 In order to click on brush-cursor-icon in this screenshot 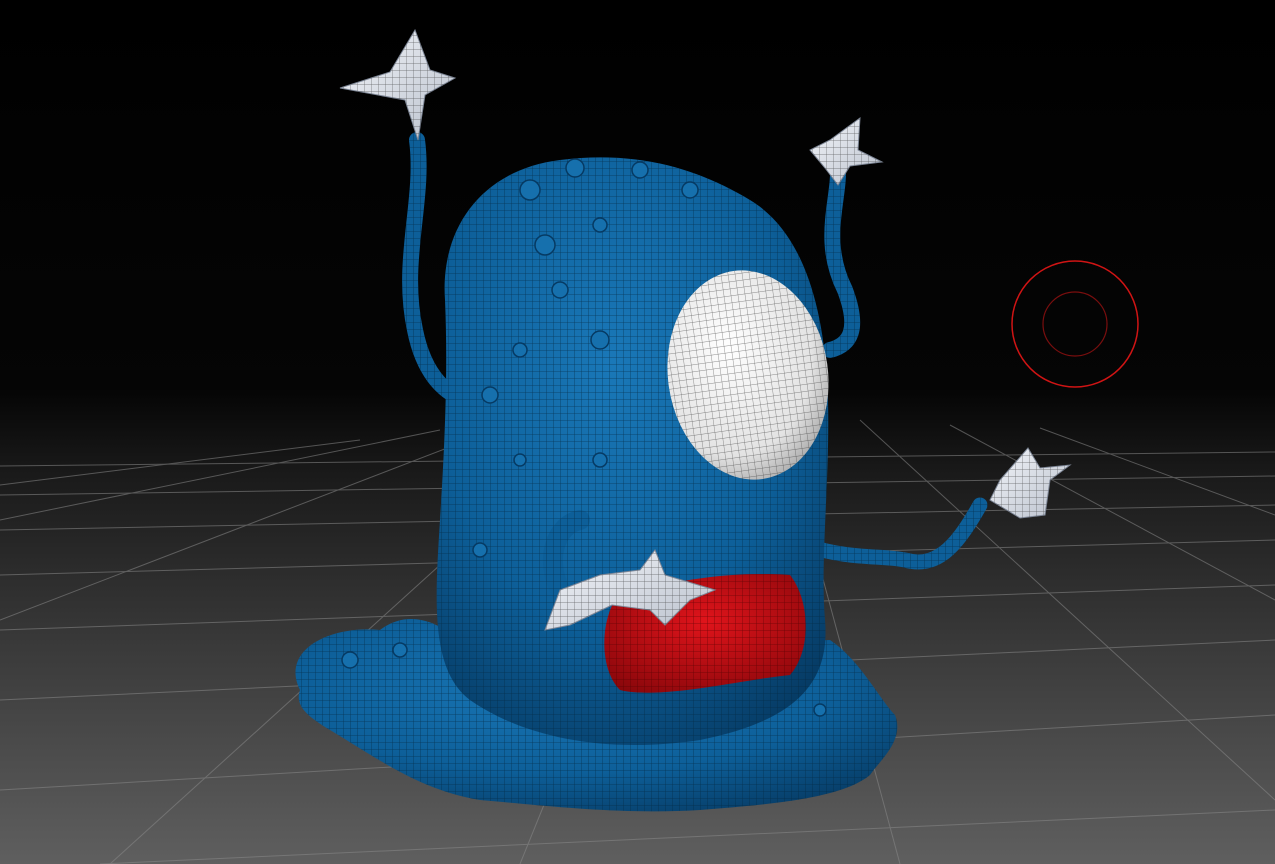, I will do `click(1075, 324)`.